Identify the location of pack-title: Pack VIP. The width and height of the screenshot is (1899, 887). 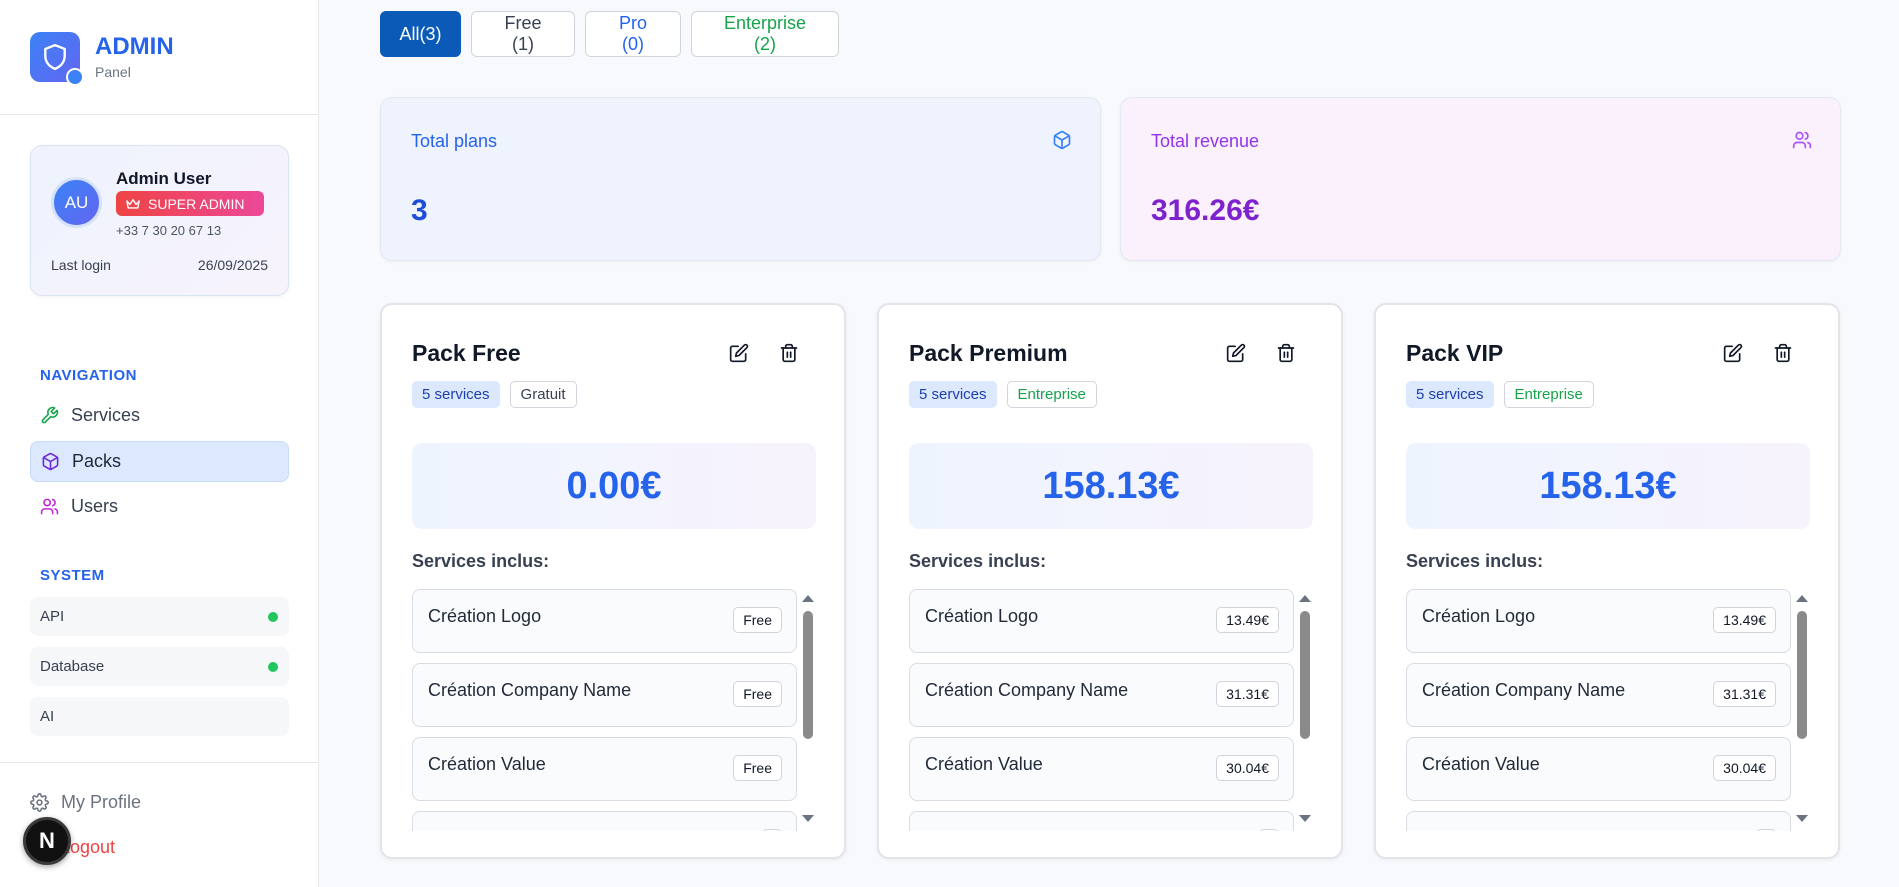
(1455, 353).